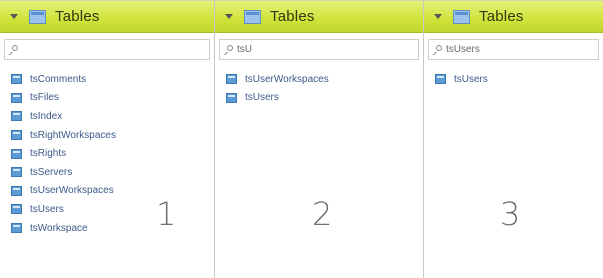  I want to click on list-item: tsFiles, so click(112, 98).